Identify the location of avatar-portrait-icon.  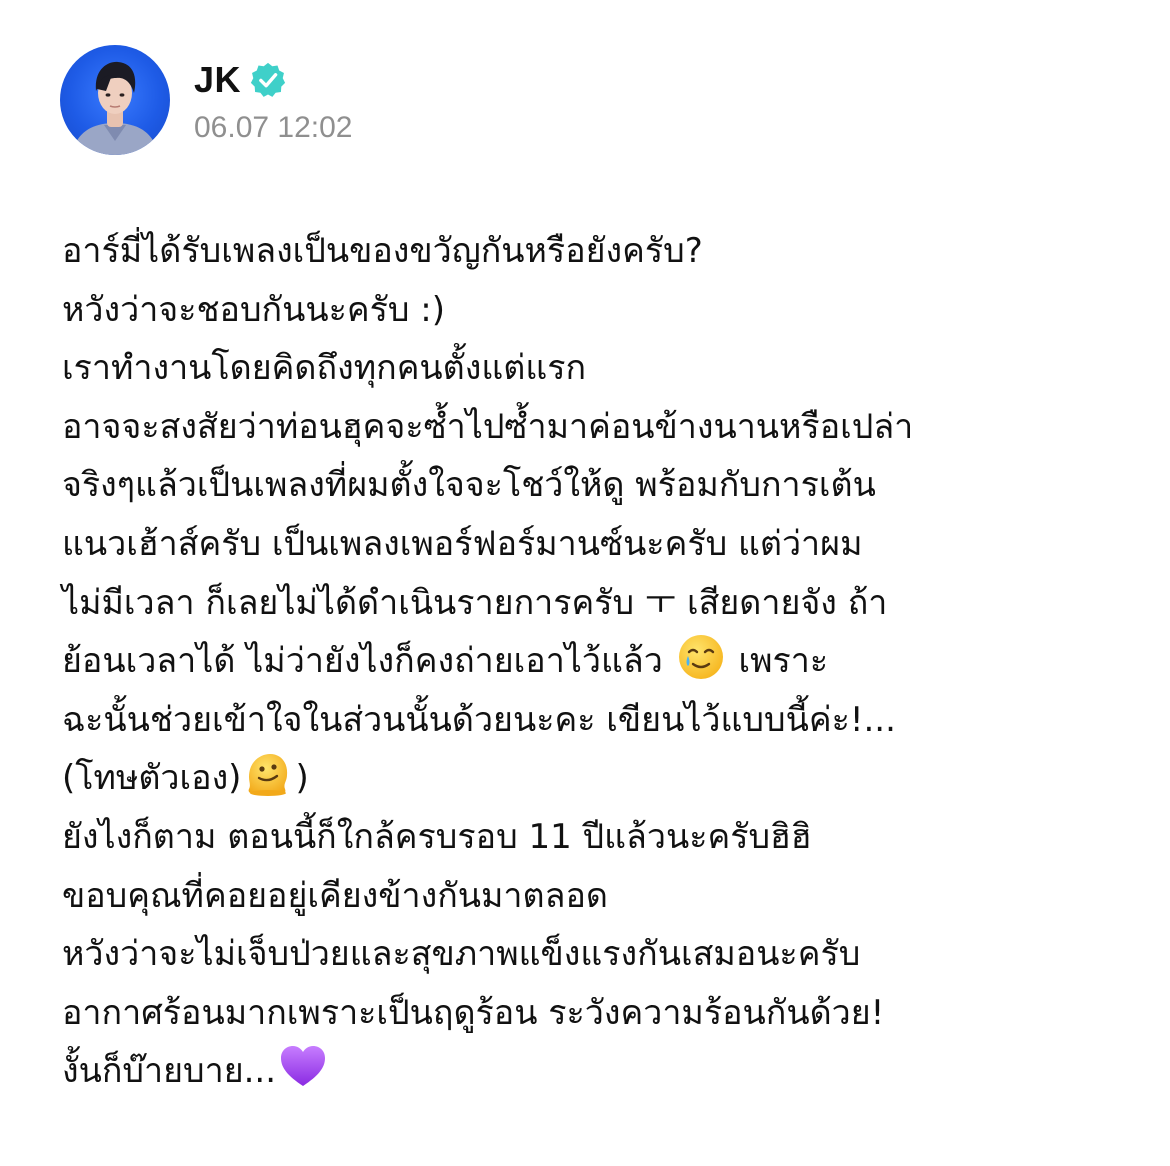
(115, 108).